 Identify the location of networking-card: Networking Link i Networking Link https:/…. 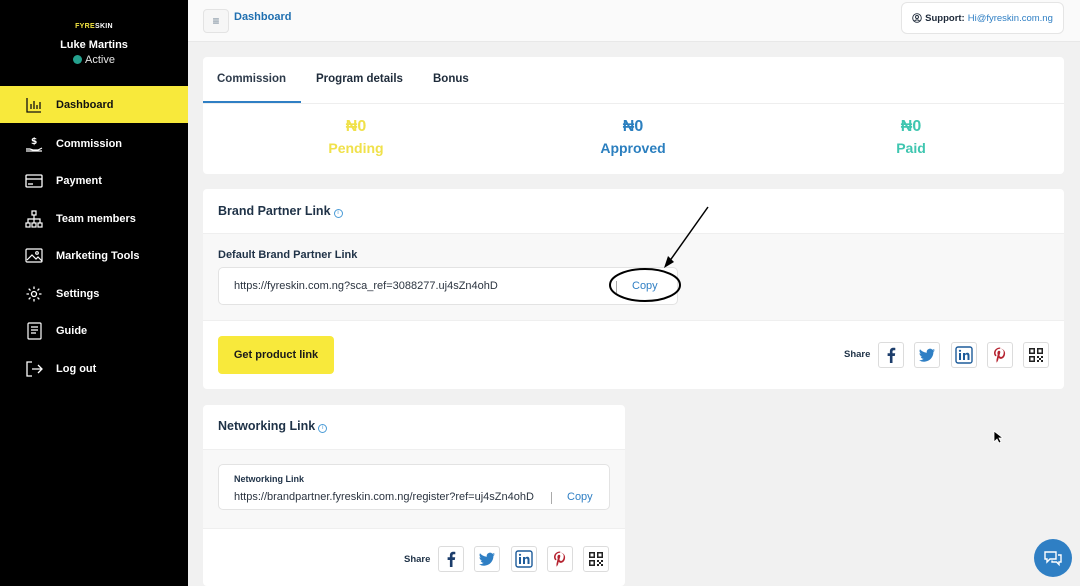
(414, 495).